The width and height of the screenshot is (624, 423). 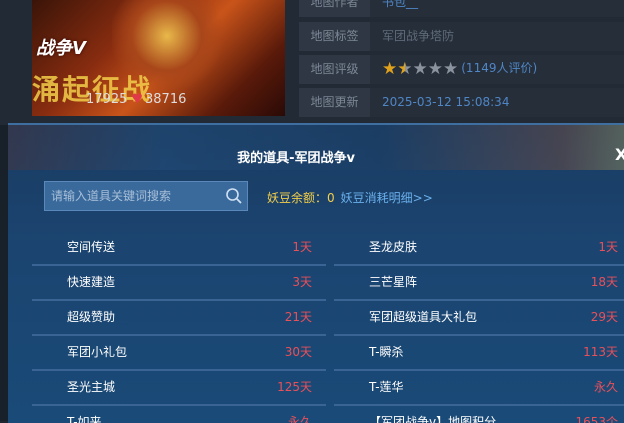 I want to click on list-item: 军团小礼包 30天, so click(x=179, y=353).